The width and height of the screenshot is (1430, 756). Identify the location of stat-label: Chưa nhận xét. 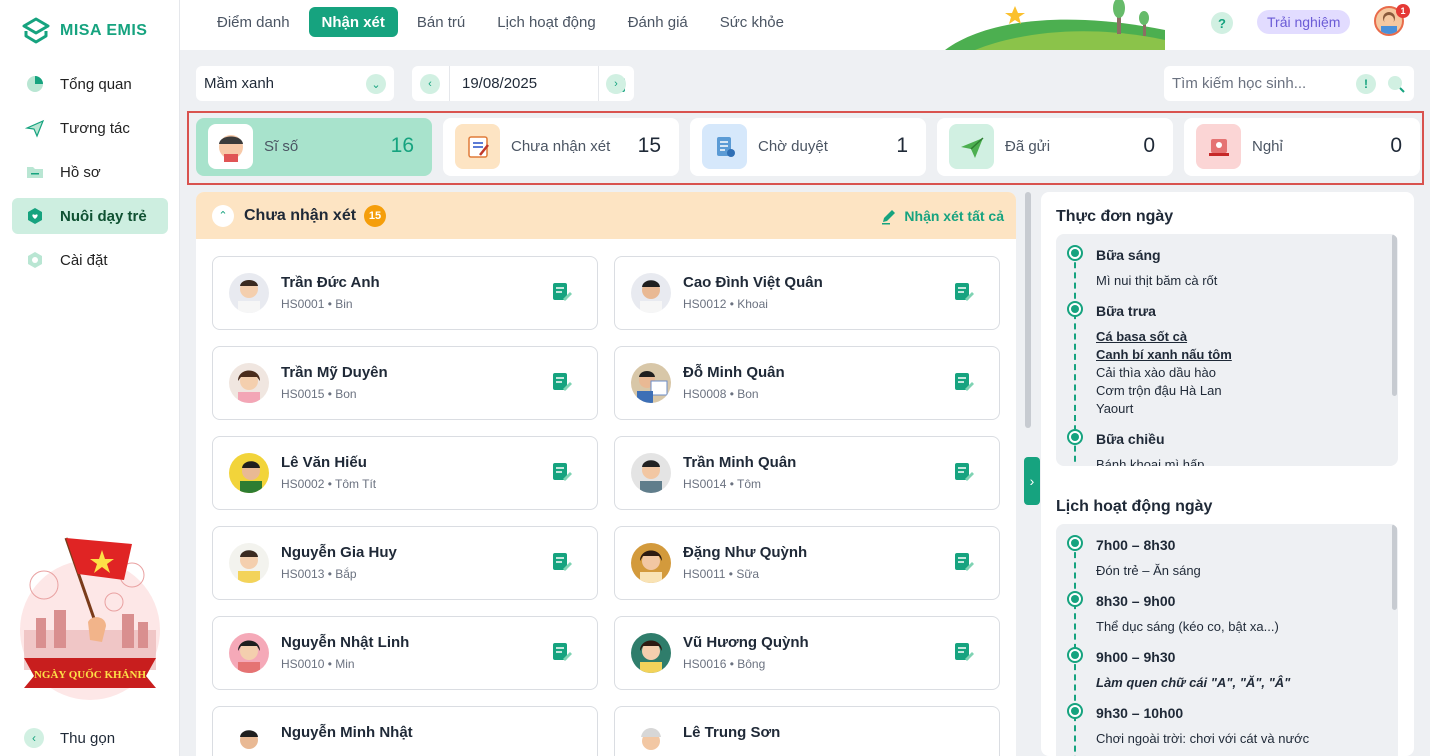
(561, 146).